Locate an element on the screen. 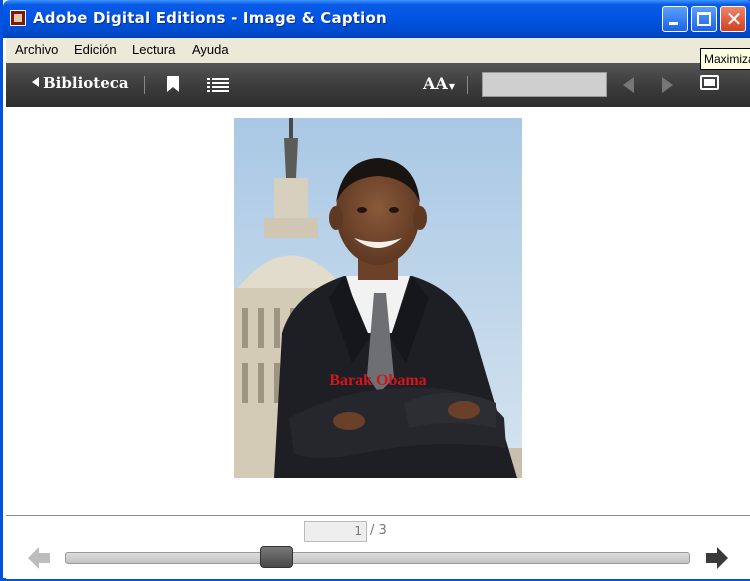 The height and width of the screenshot is (581, 750). close-button: ✕ is located at coordinates (733, 19).